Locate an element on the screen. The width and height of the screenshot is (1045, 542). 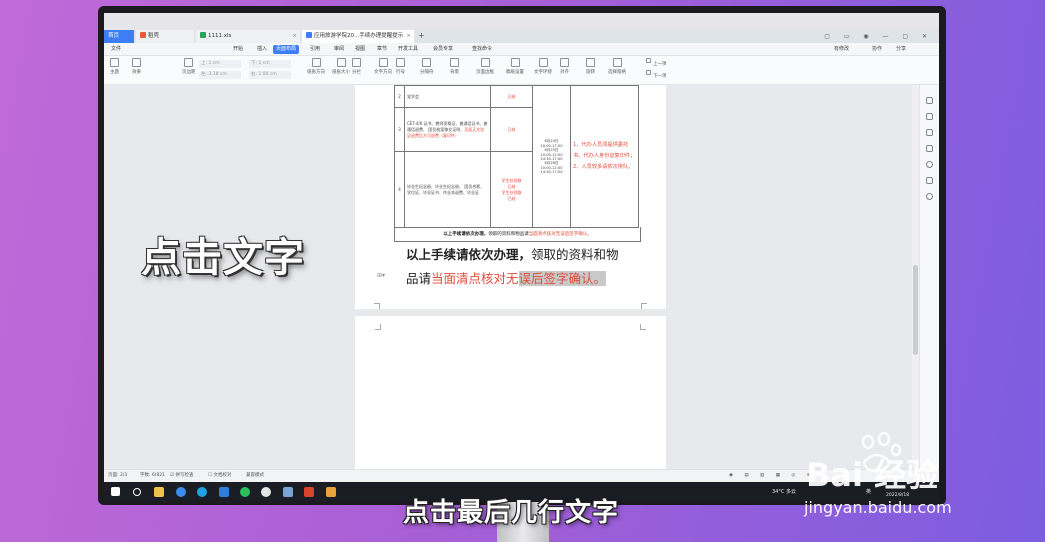
spell-check: ☑ 拼写检查 is located at coordinates (181, 476).